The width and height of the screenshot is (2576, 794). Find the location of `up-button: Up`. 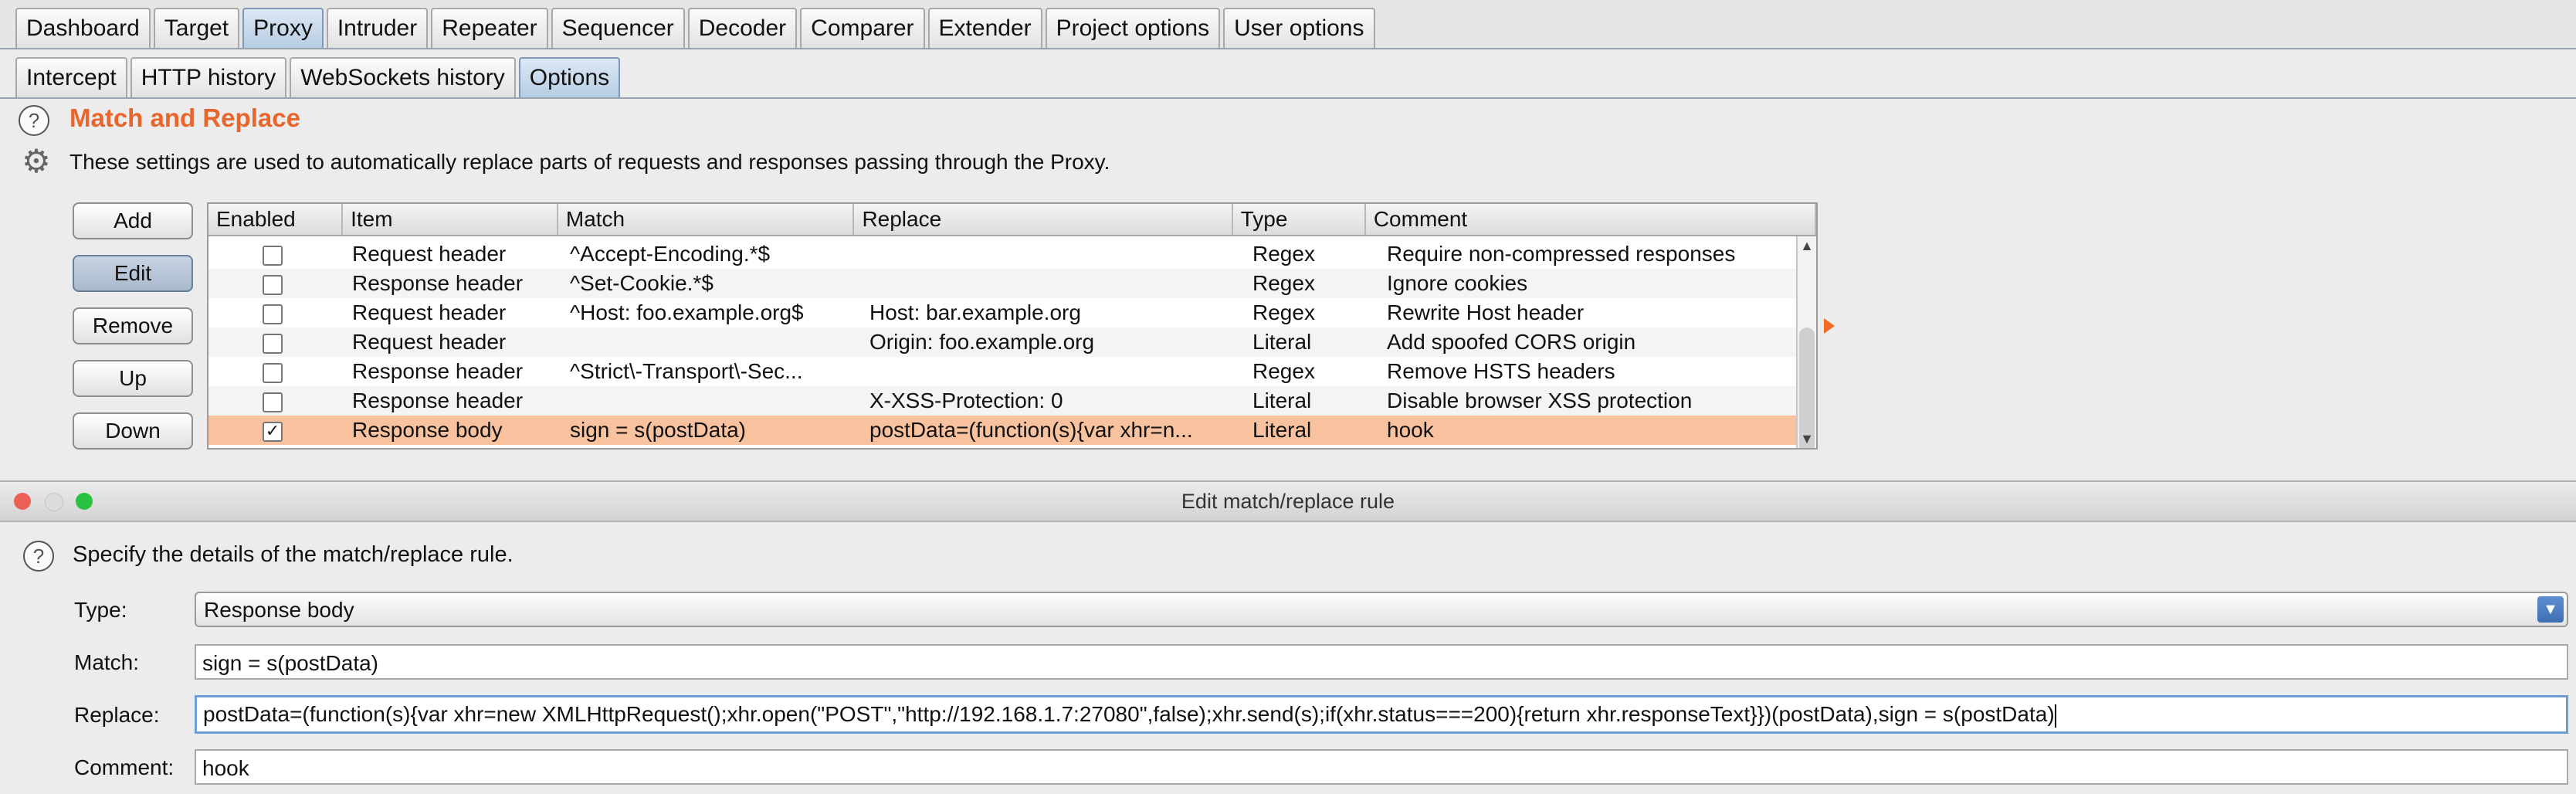

up-button: Up is located at coordinates (133, 378).